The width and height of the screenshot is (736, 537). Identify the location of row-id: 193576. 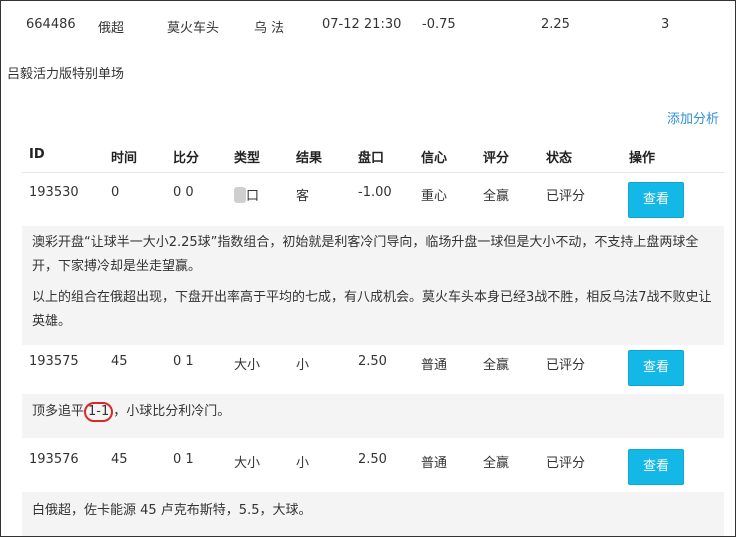
(54, 459).